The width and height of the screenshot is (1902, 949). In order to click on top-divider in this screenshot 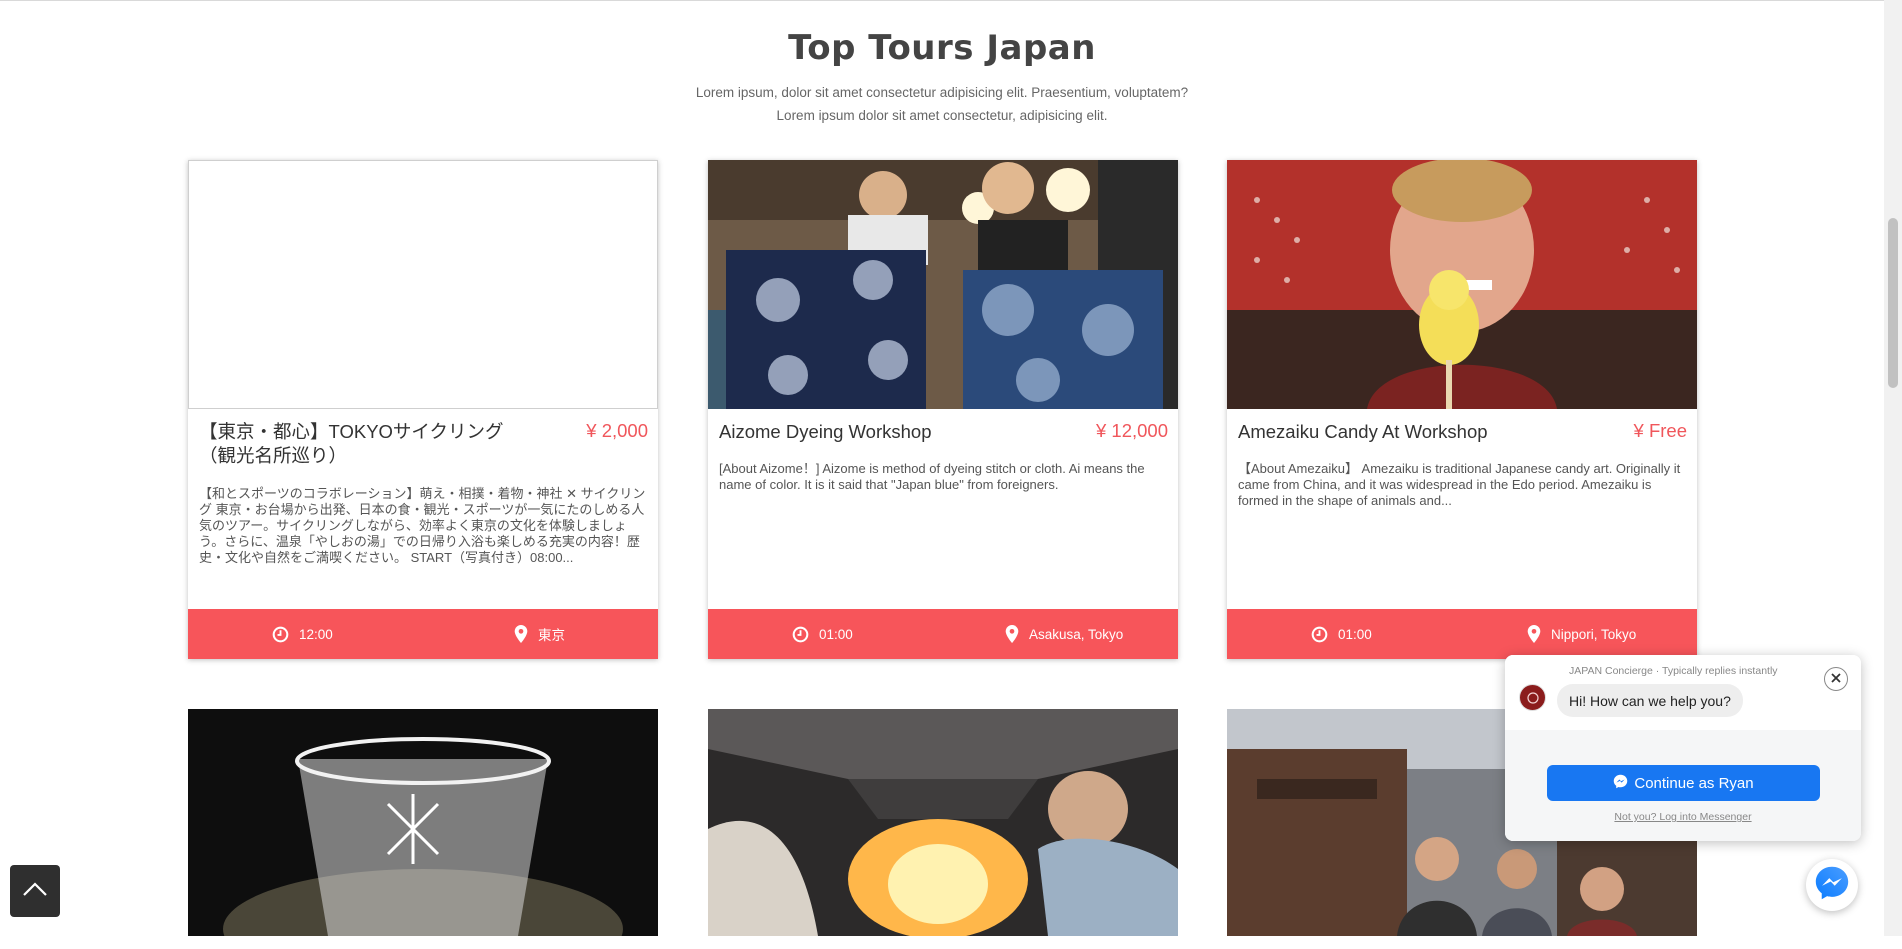, I will do `click(942, 0)`.